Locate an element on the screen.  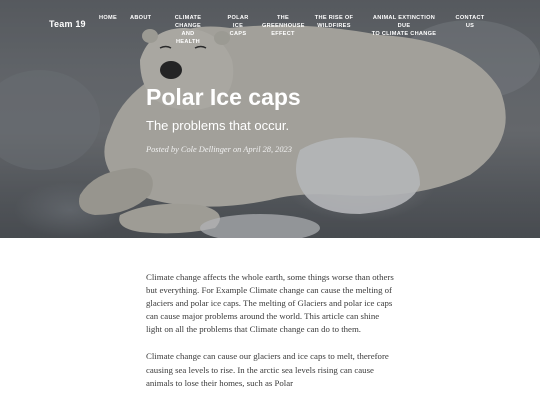
nav-item-animal-extinction: ANIMAL EXTINCTION DUE TO CLIMATE CHANGE is located at coordinates (404, 26).